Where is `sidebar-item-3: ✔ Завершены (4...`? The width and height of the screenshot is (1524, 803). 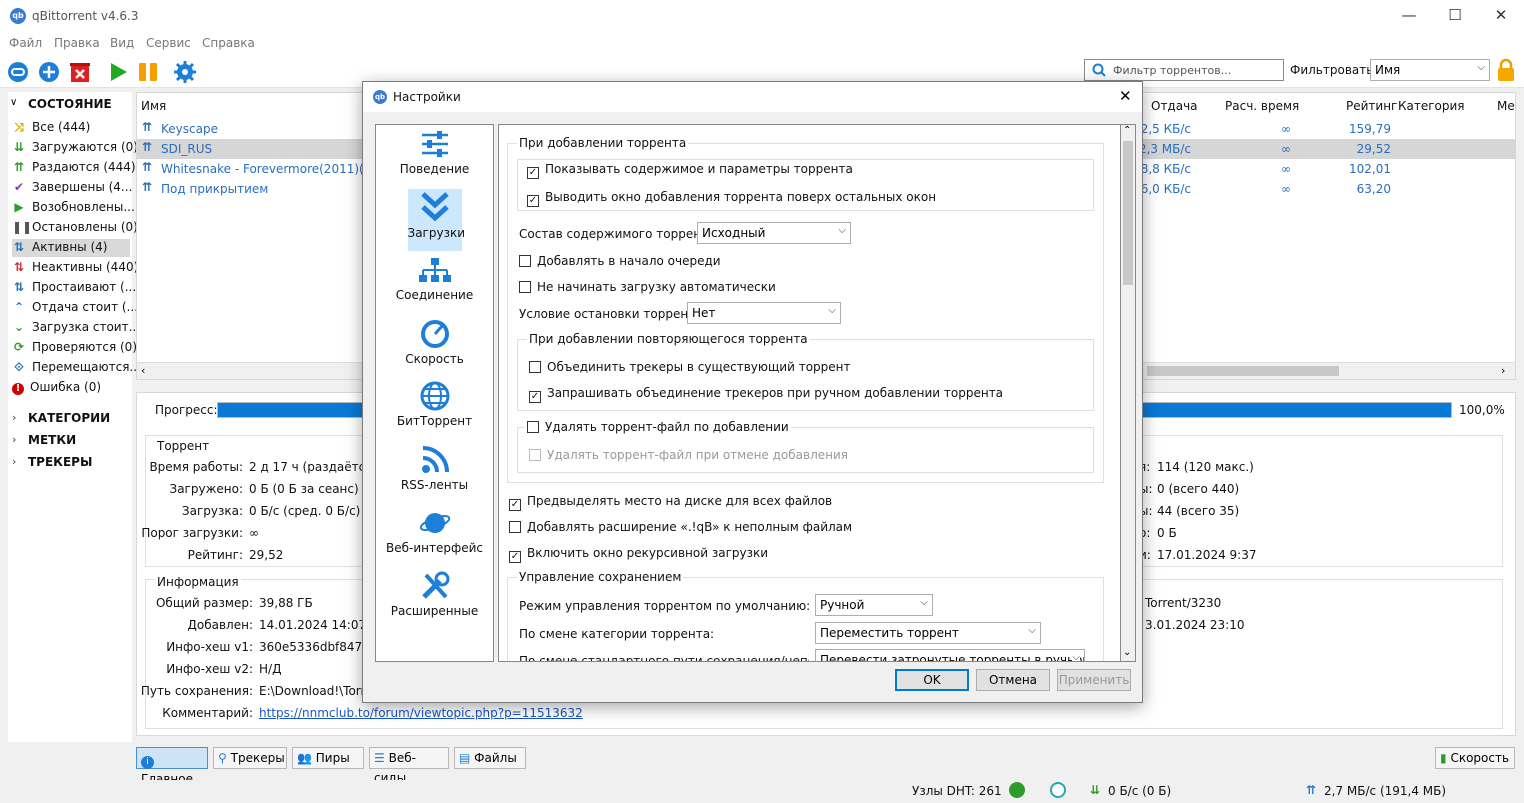
sidebar-item-3: ✔ Завершены (4... is located at coordinates (72, 188).